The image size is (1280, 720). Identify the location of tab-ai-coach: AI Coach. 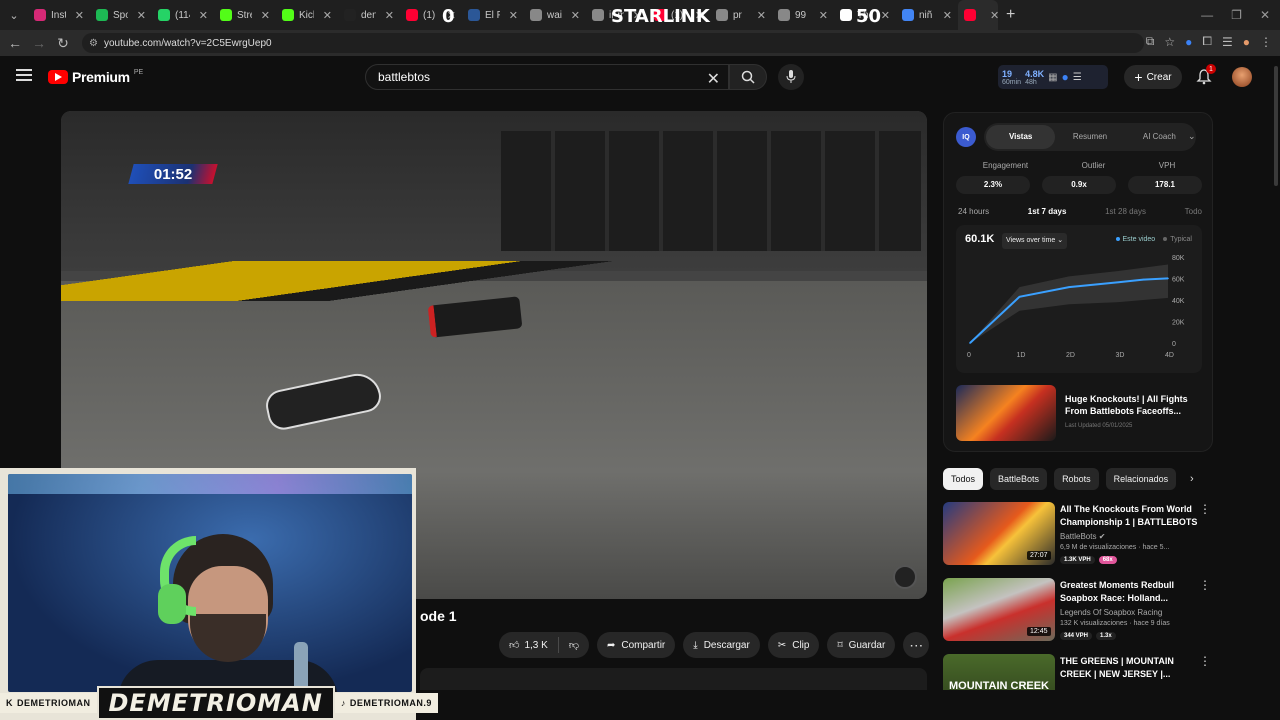
(1159, 137).